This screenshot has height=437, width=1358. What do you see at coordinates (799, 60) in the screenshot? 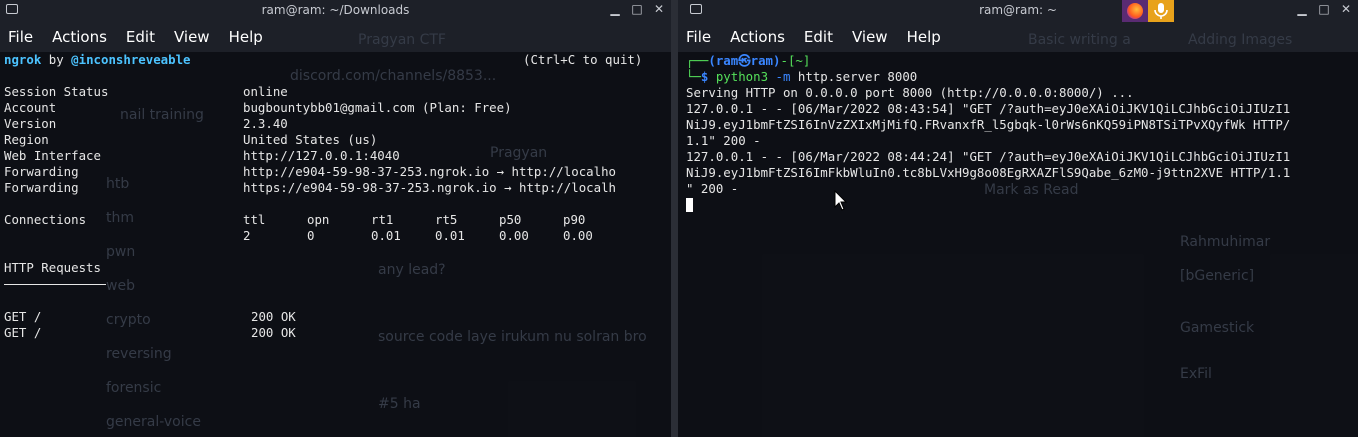
I see `prompt-dir: [~]` at bounding box center [799, 60].